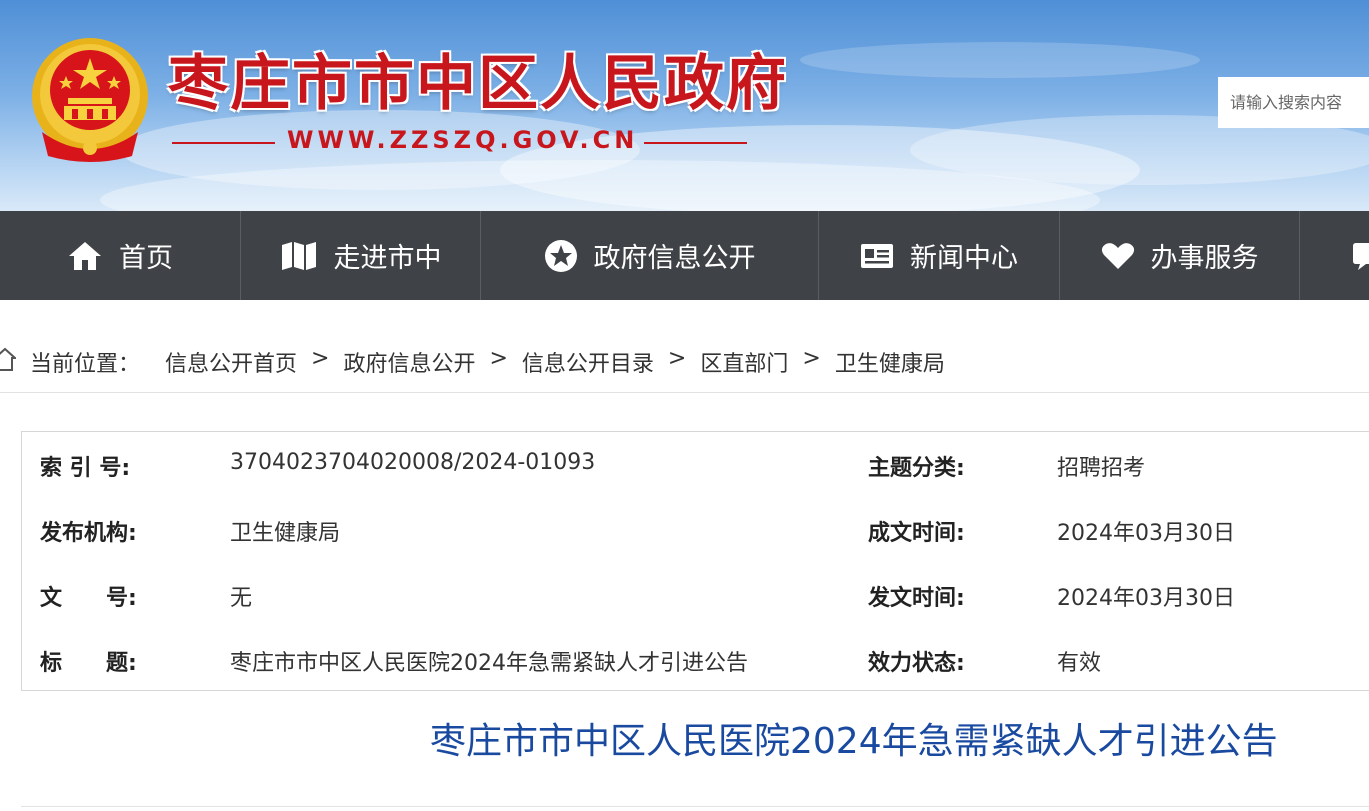  Describe the element at coordinates (463, 140) in the screenshot. I see `site-url: WWW.ZZSZQ.GOV.CN` at that location.